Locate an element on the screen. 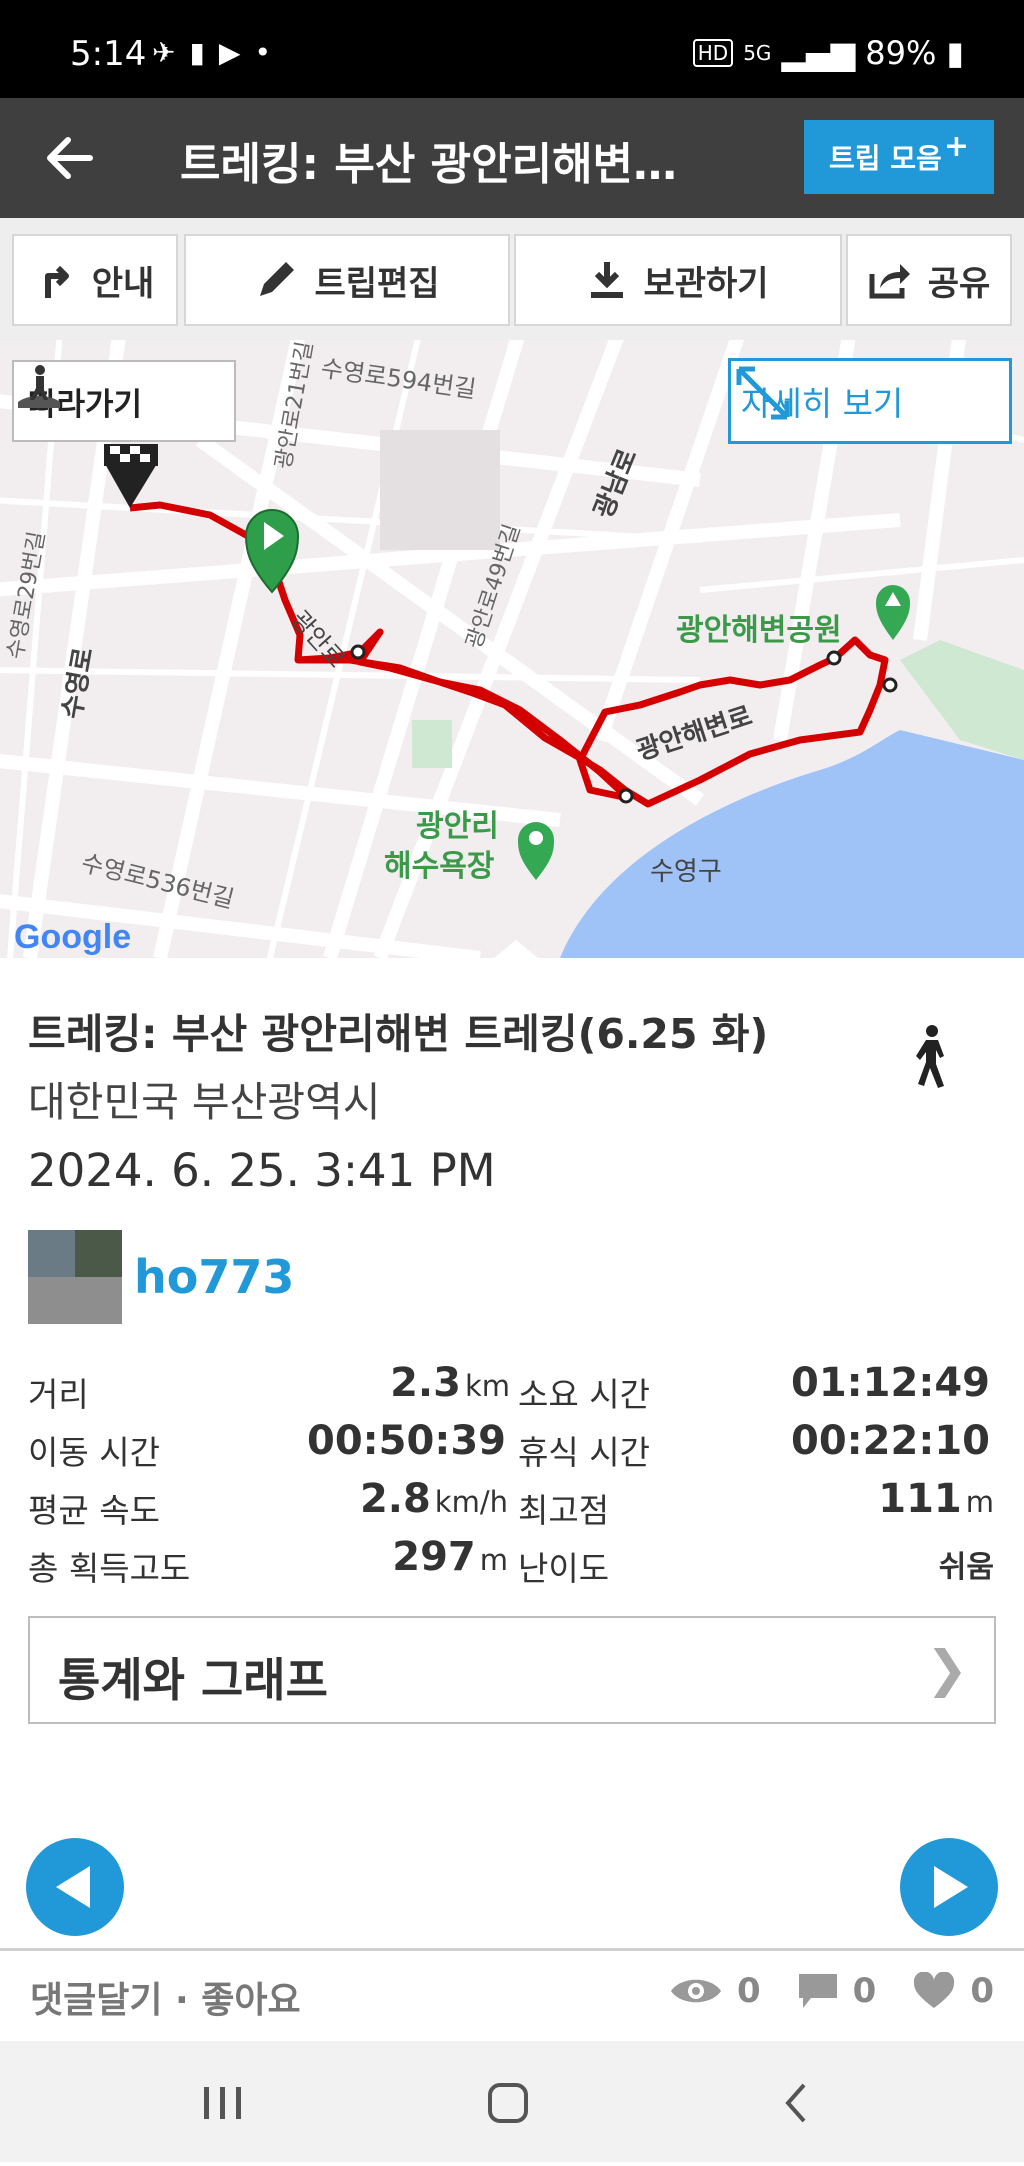  total-gain-value: 297 m is located at coordinates (450, 1557).